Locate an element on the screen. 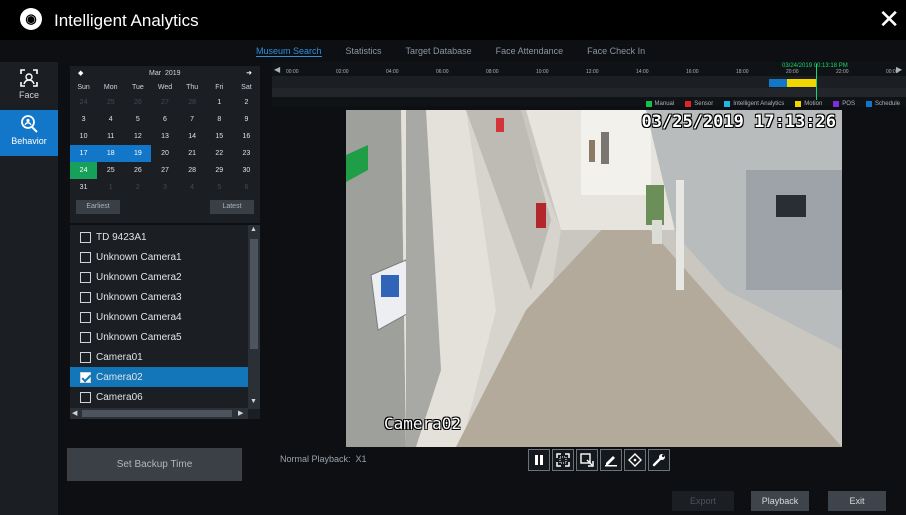 The width and height of the screenshot is (906, 515). camera-list-item: Camera06 is located at coordinates (159, 397).